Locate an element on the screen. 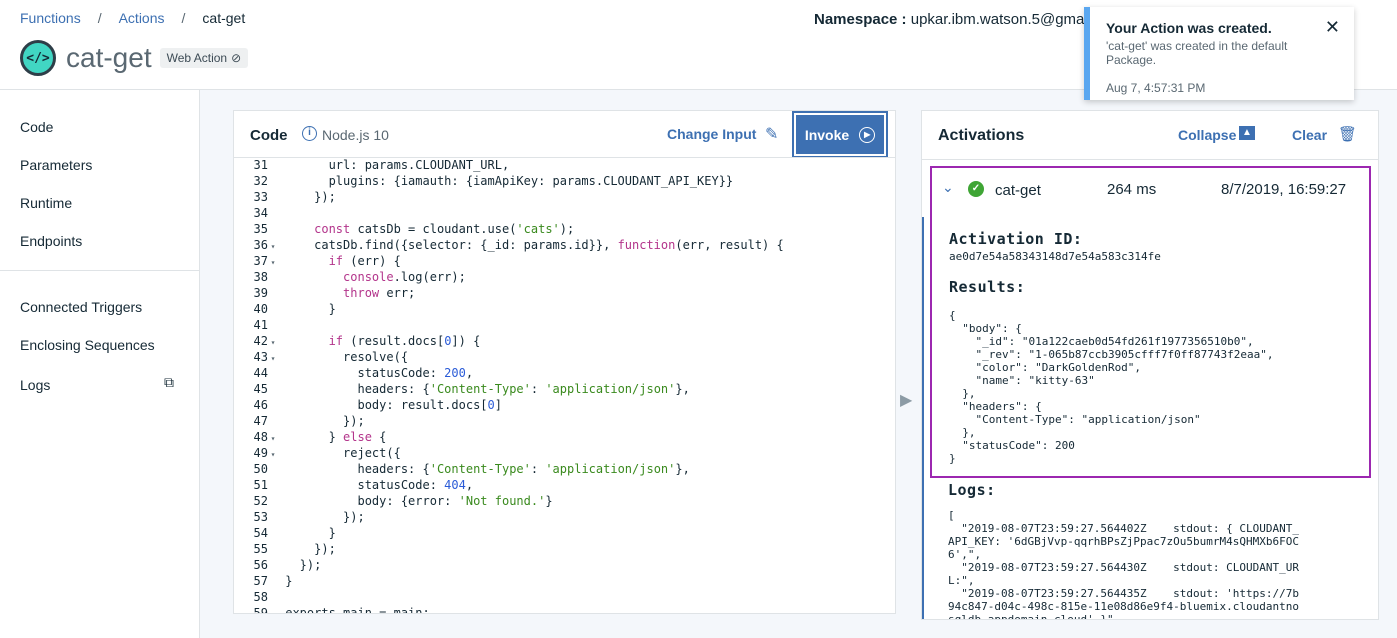  code-text: url: params.CLOUDANT_URL, is located at coordinates (394, 165).